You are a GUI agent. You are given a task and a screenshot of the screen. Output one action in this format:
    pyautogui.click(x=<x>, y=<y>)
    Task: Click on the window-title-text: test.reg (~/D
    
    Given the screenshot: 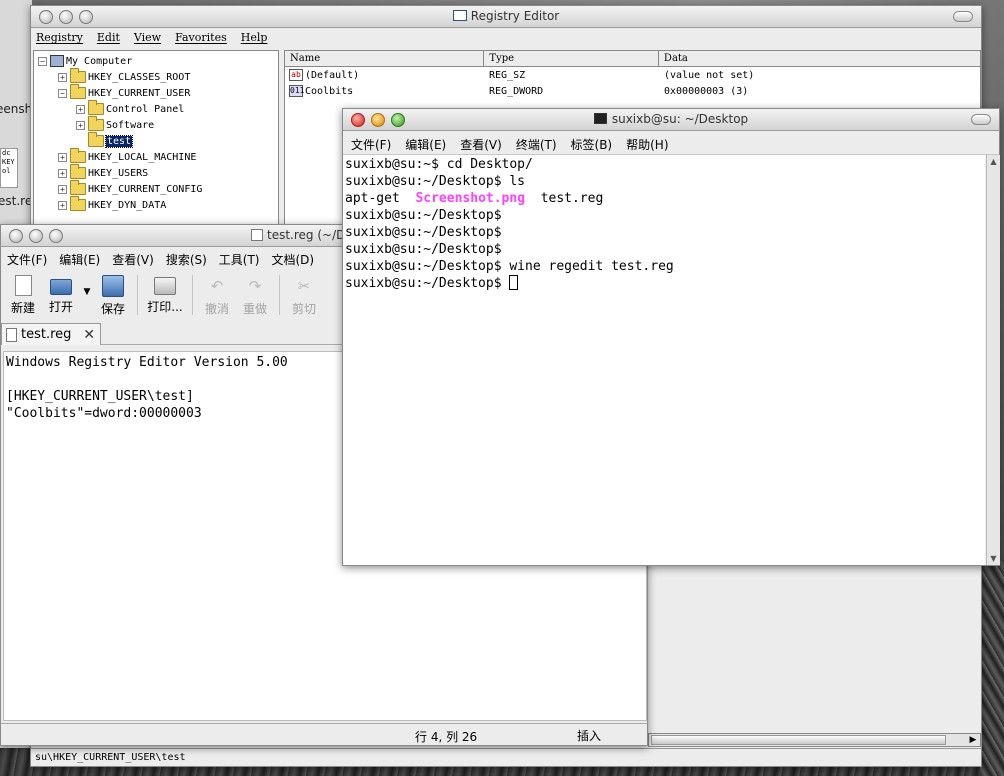 What is the action you would take?
    pyautogui.click(x=306, y=235)
    